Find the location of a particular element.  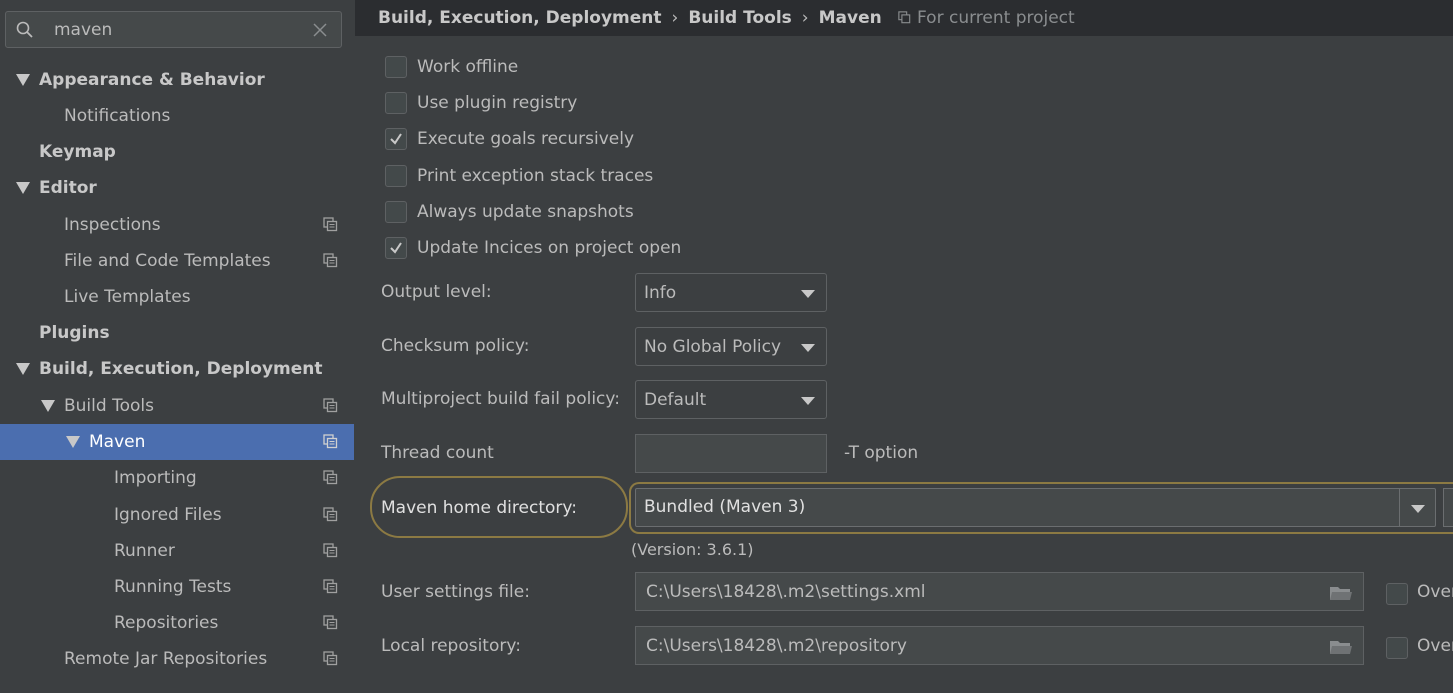

checksum-policy-select: No Global Policy is located at coordinates (731, 346).